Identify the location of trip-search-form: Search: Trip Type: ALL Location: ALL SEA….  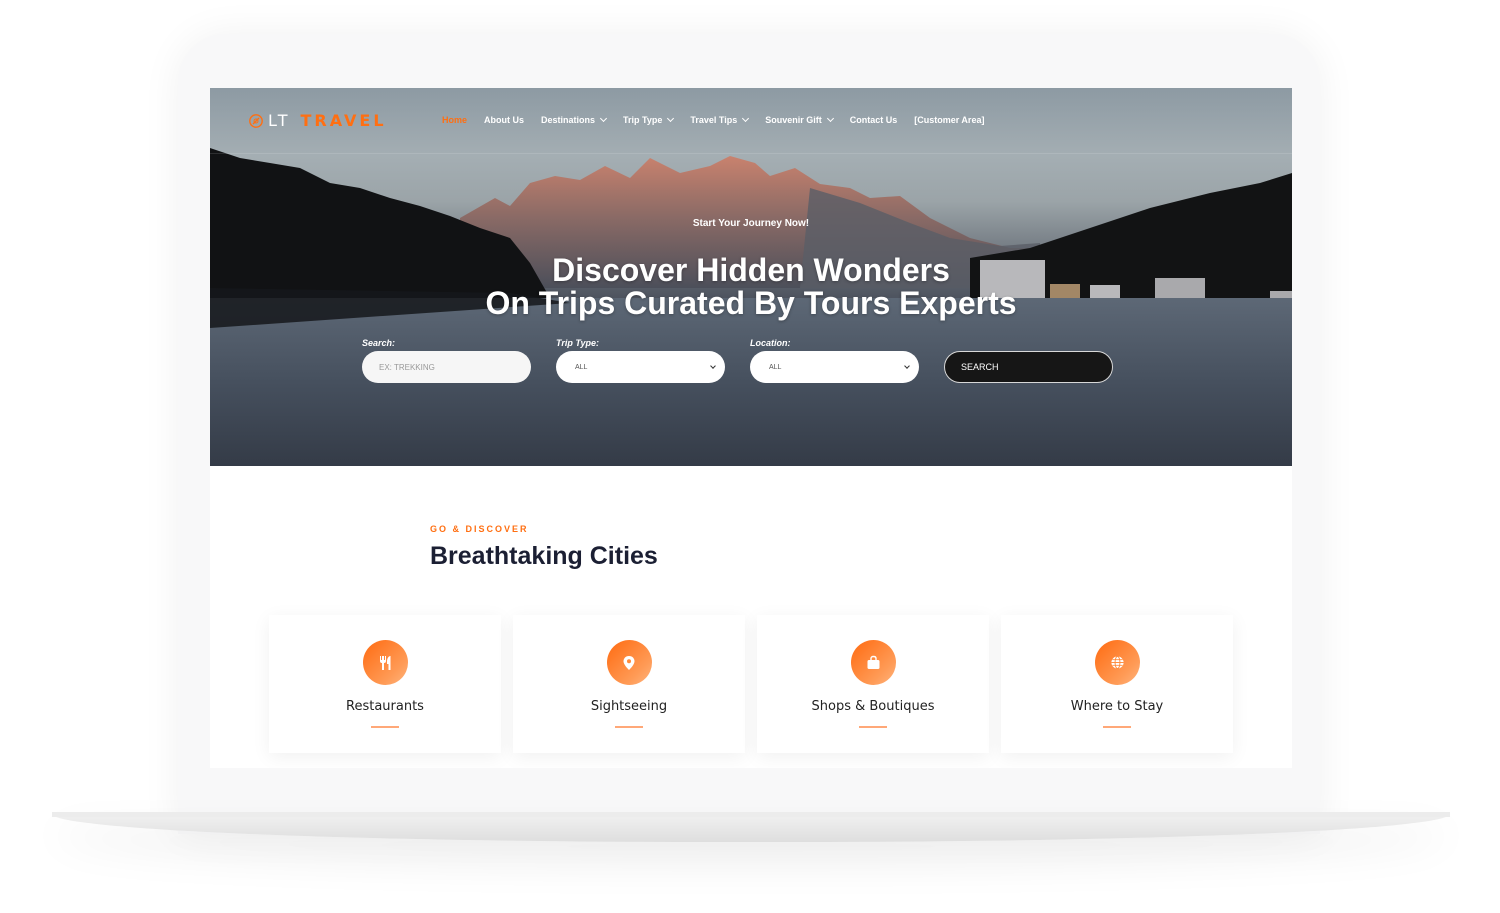
(737, 360).